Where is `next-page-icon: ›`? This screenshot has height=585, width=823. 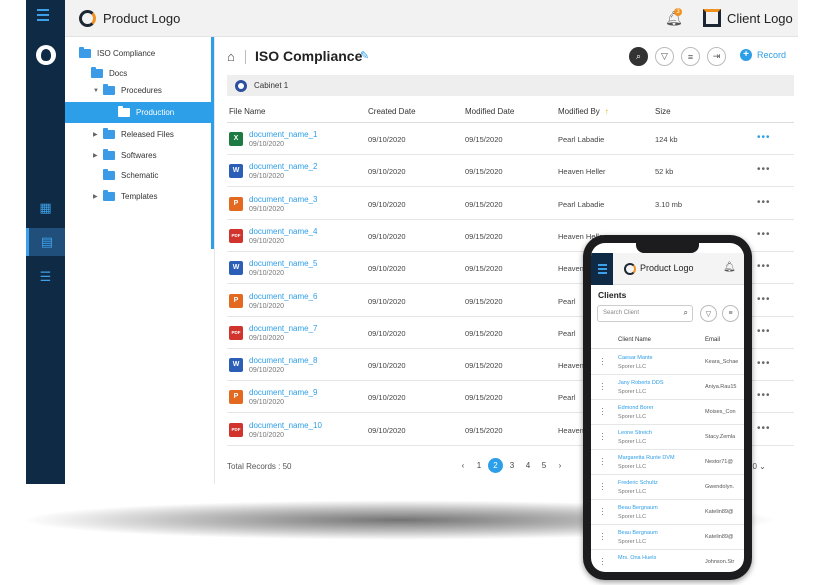
next-page-icon: › is located at coordinates (560, 465).